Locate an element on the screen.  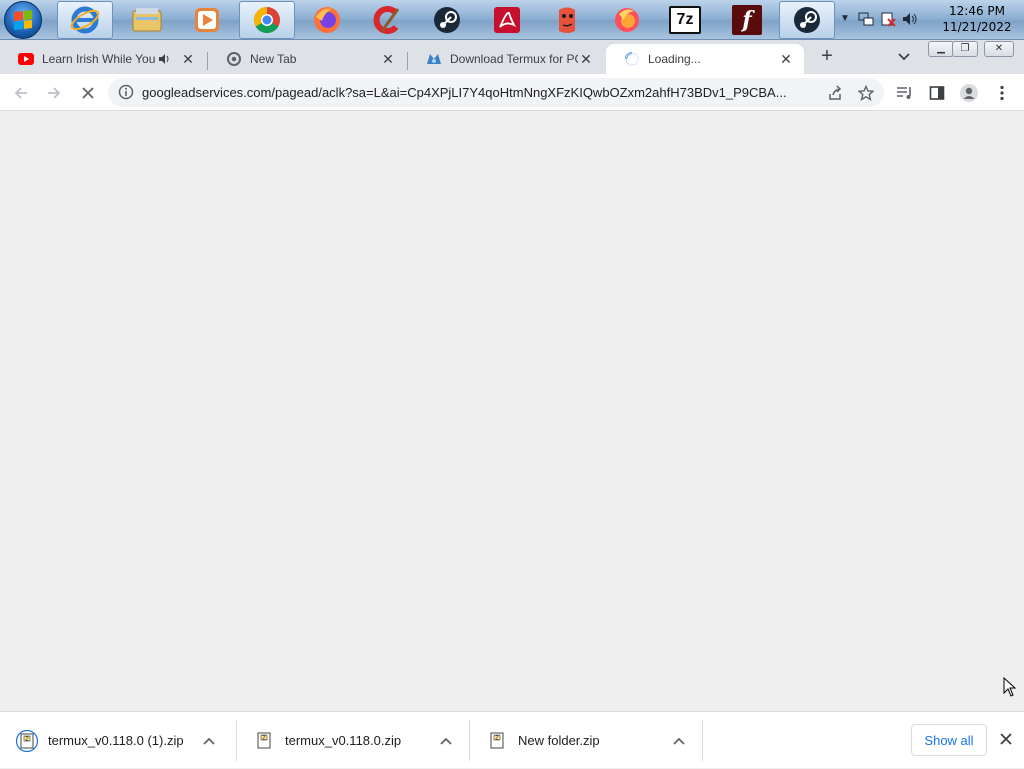
clock-date: 11/21/2022 is located at coordinates (977, 27).